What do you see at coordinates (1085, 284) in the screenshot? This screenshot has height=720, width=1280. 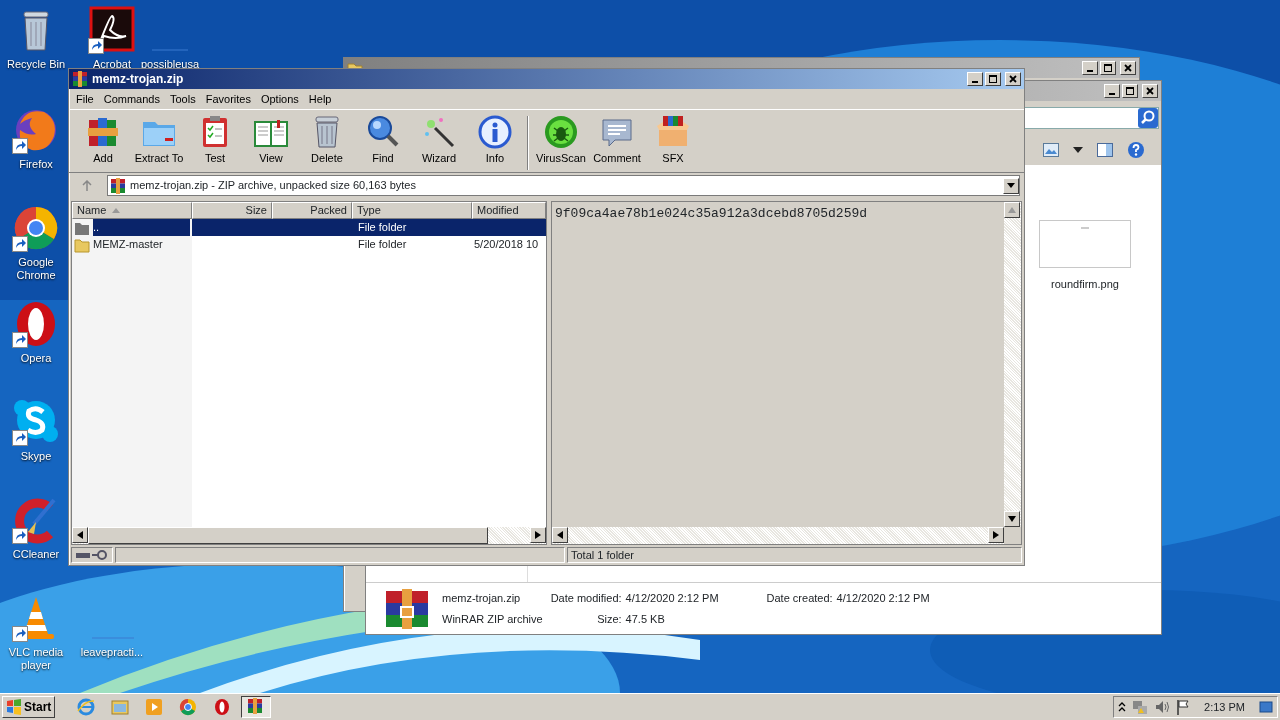 I see `file-label: roundfirm.png` at bounding box center [1085, 284].